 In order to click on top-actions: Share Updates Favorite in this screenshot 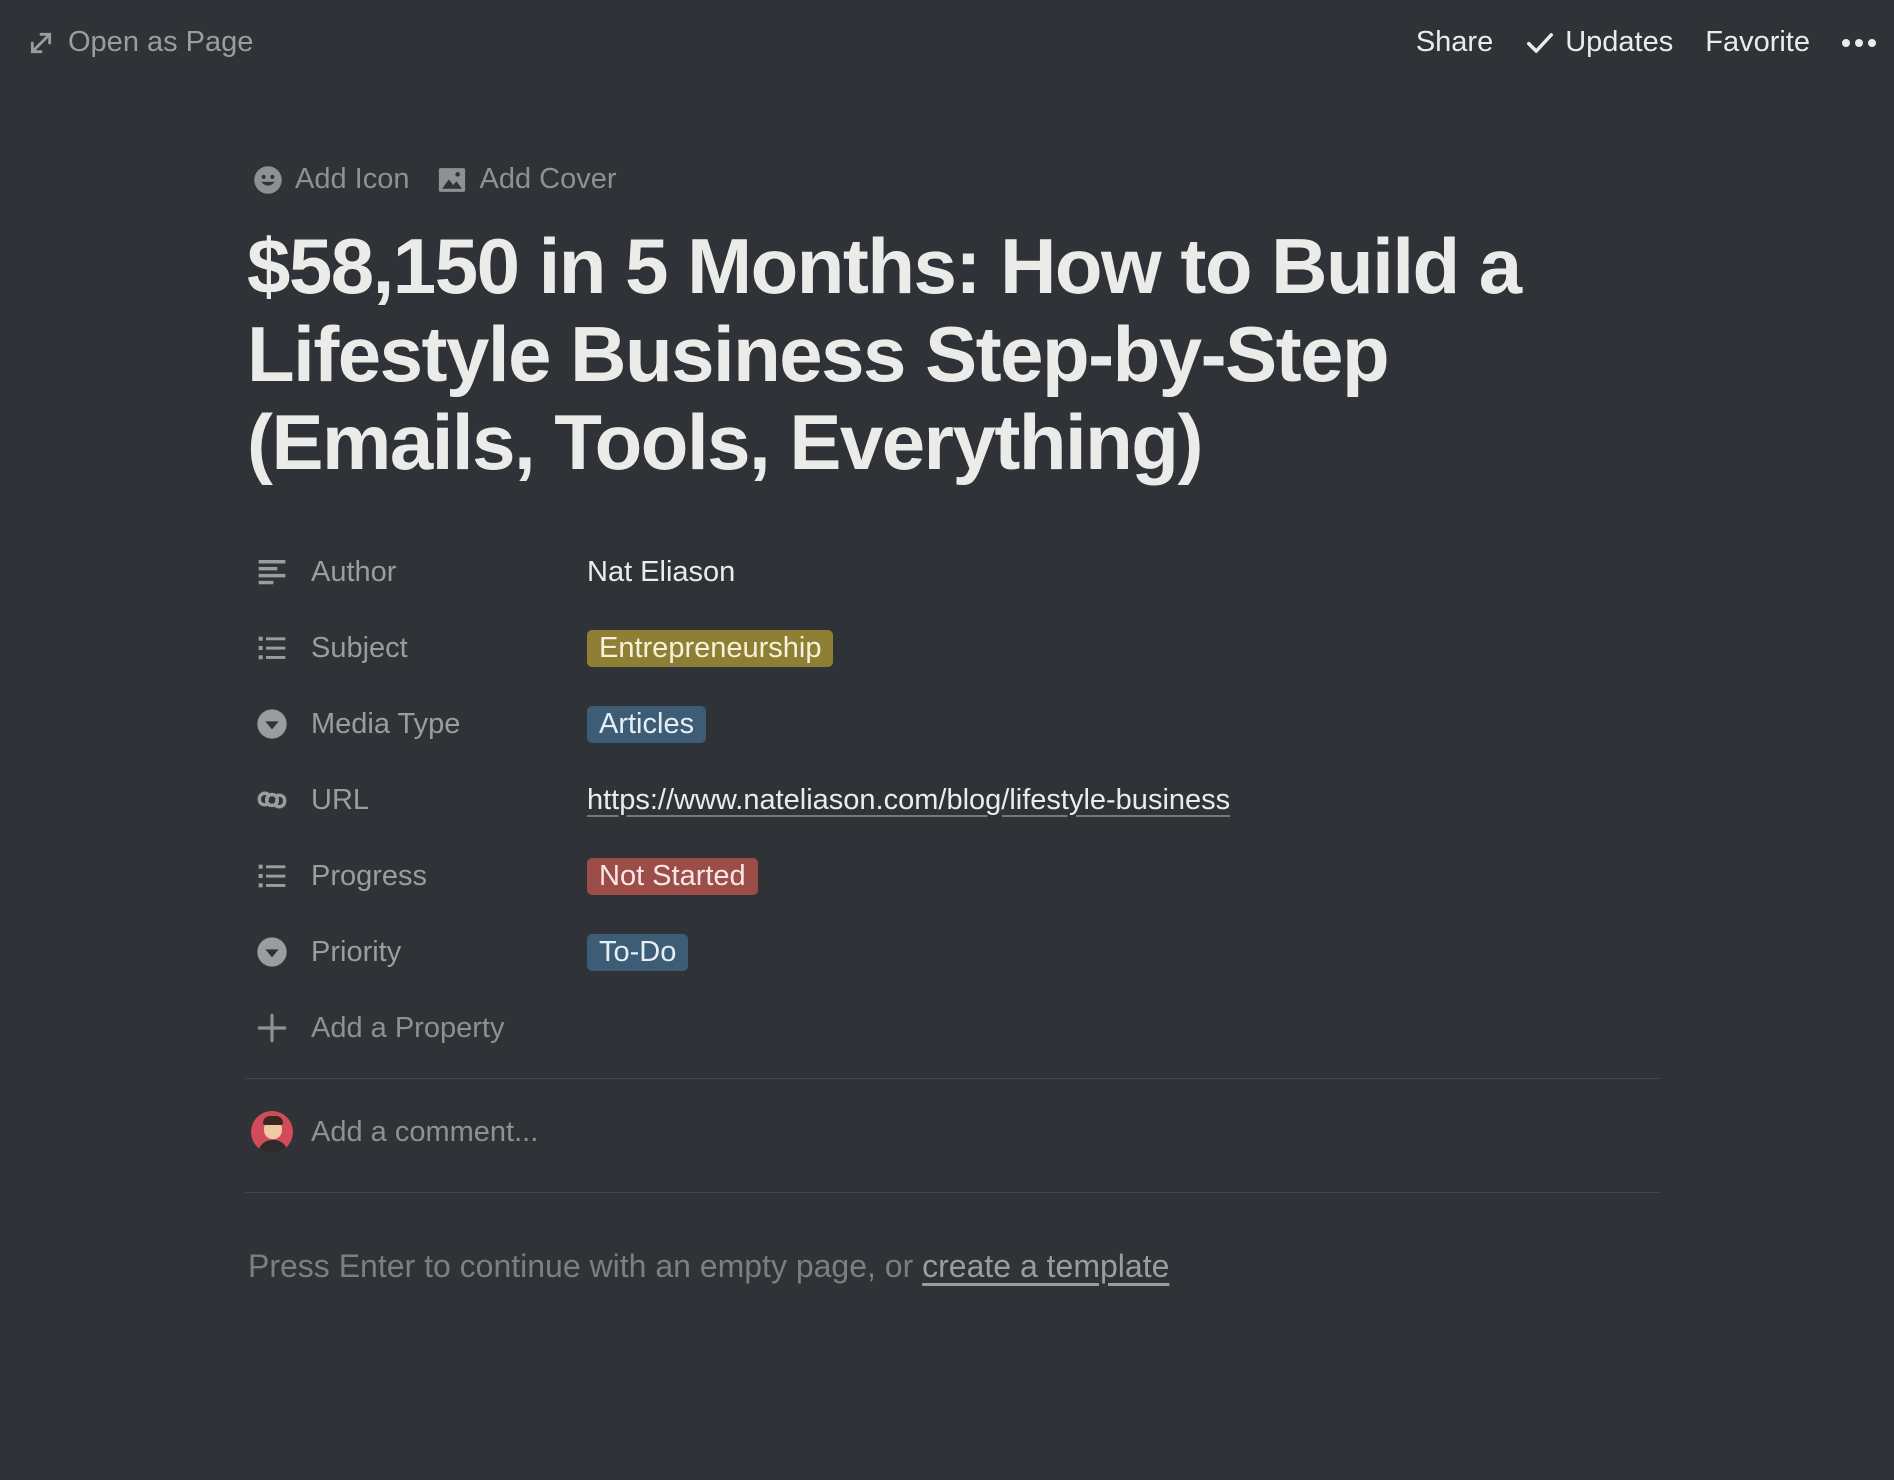, I will do `click(1646, 42)`.